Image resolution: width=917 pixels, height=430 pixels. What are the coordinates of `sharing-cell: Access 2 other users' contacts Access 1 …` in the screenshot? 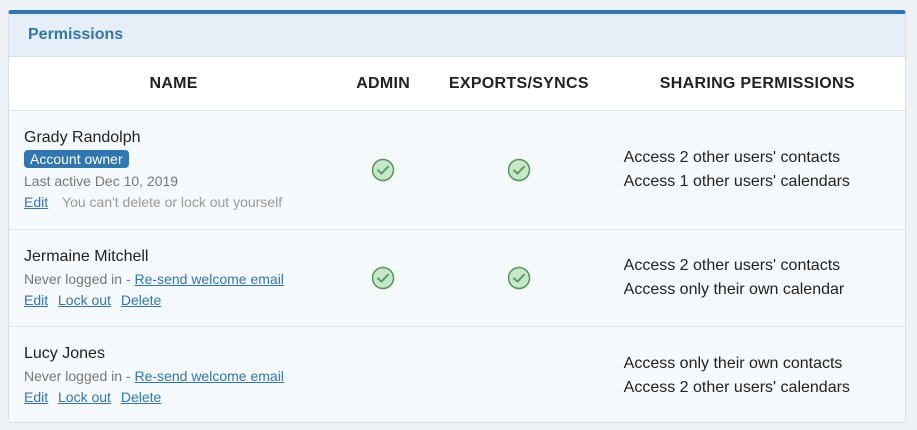 It's located at (757, 170).